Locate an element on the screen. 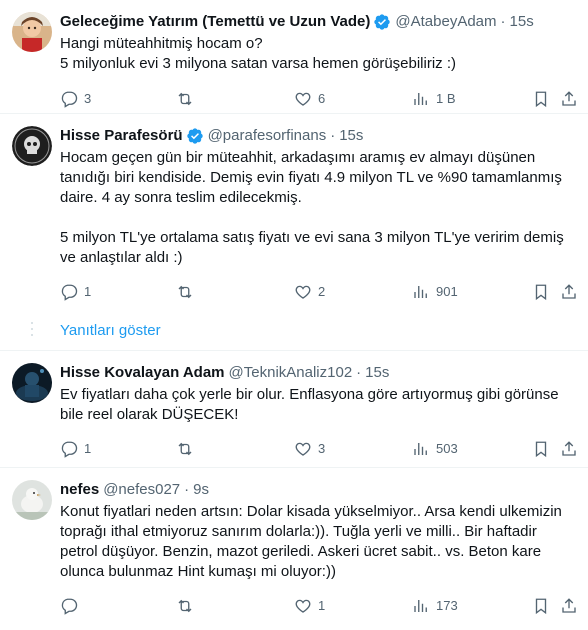 The width and height of the screenshot is (588, 630). child-photo-avatar-icon is located at coordinates (32, 32).